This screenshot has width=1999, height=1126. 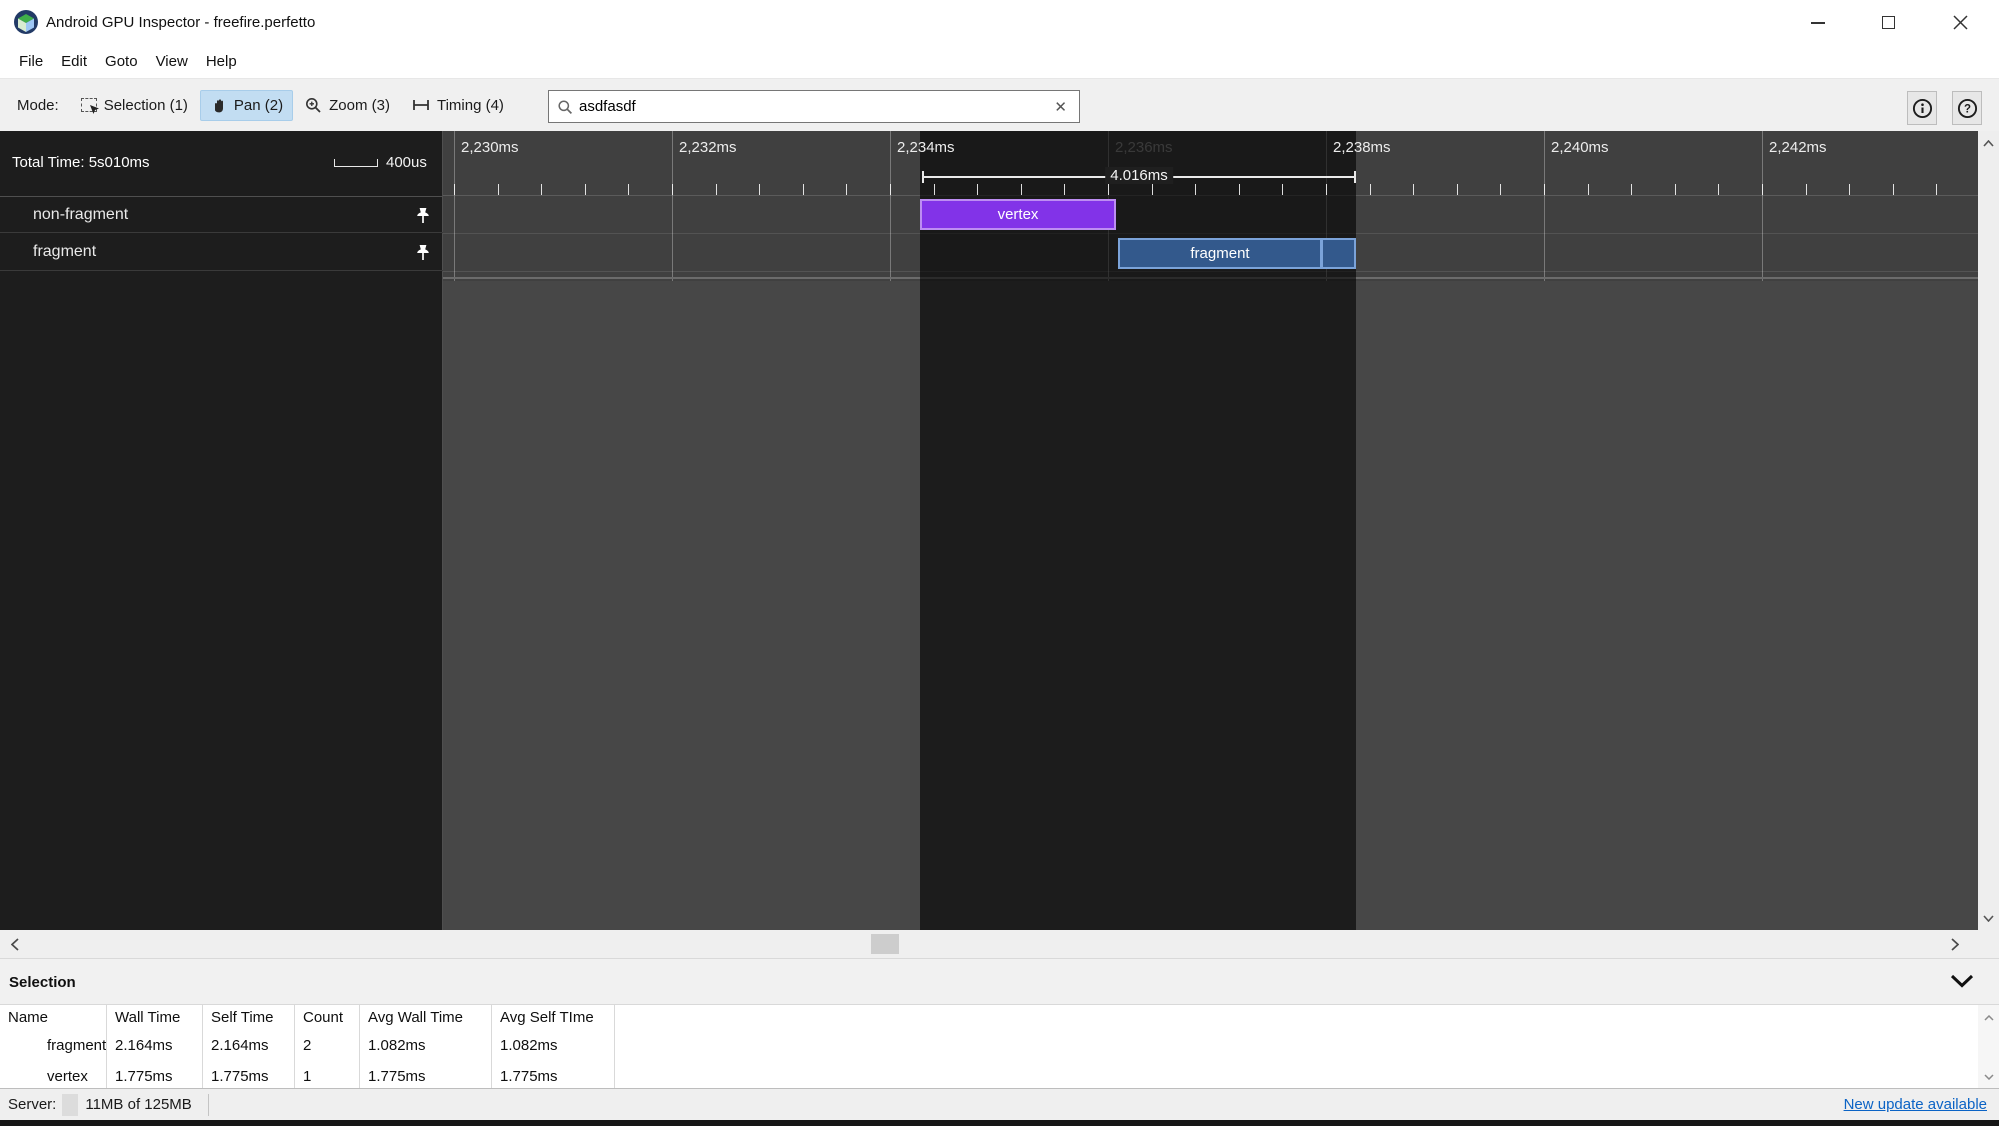 What do you see at coordinates (926, 147) in the screenshot?
I see `ruler-time-label: 2,234ms` at bounding box center [926, 147].